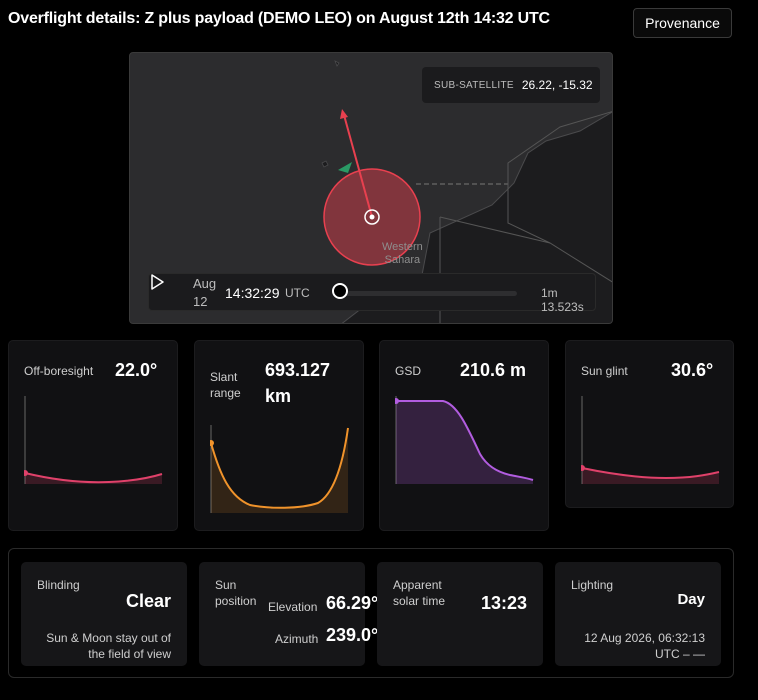 This screenshot has height=700, width=758. I want to click on solar-time-label-line1: Apparent, so click(417, 585).